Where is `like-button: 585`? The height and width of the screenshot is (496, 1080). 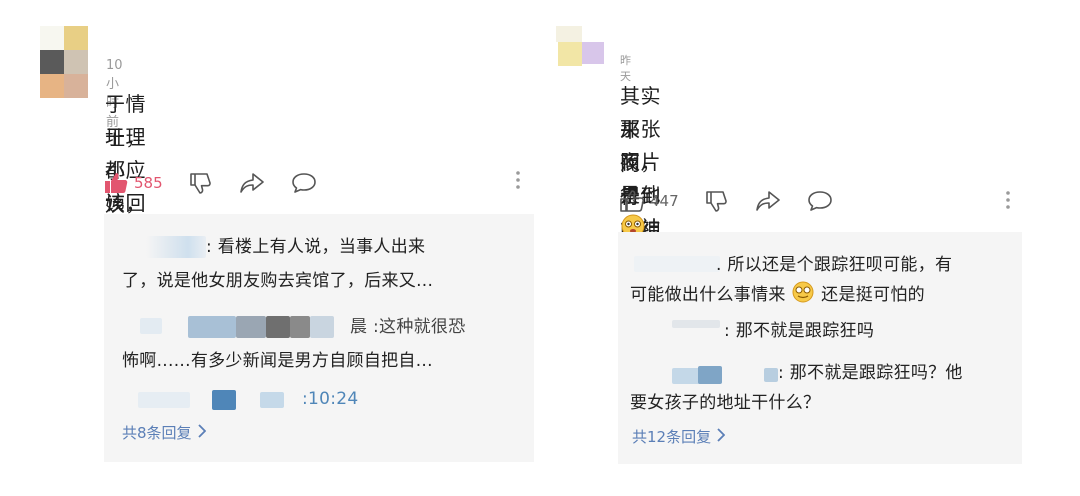 like-button: 585 is located at coordinates (133, 183).